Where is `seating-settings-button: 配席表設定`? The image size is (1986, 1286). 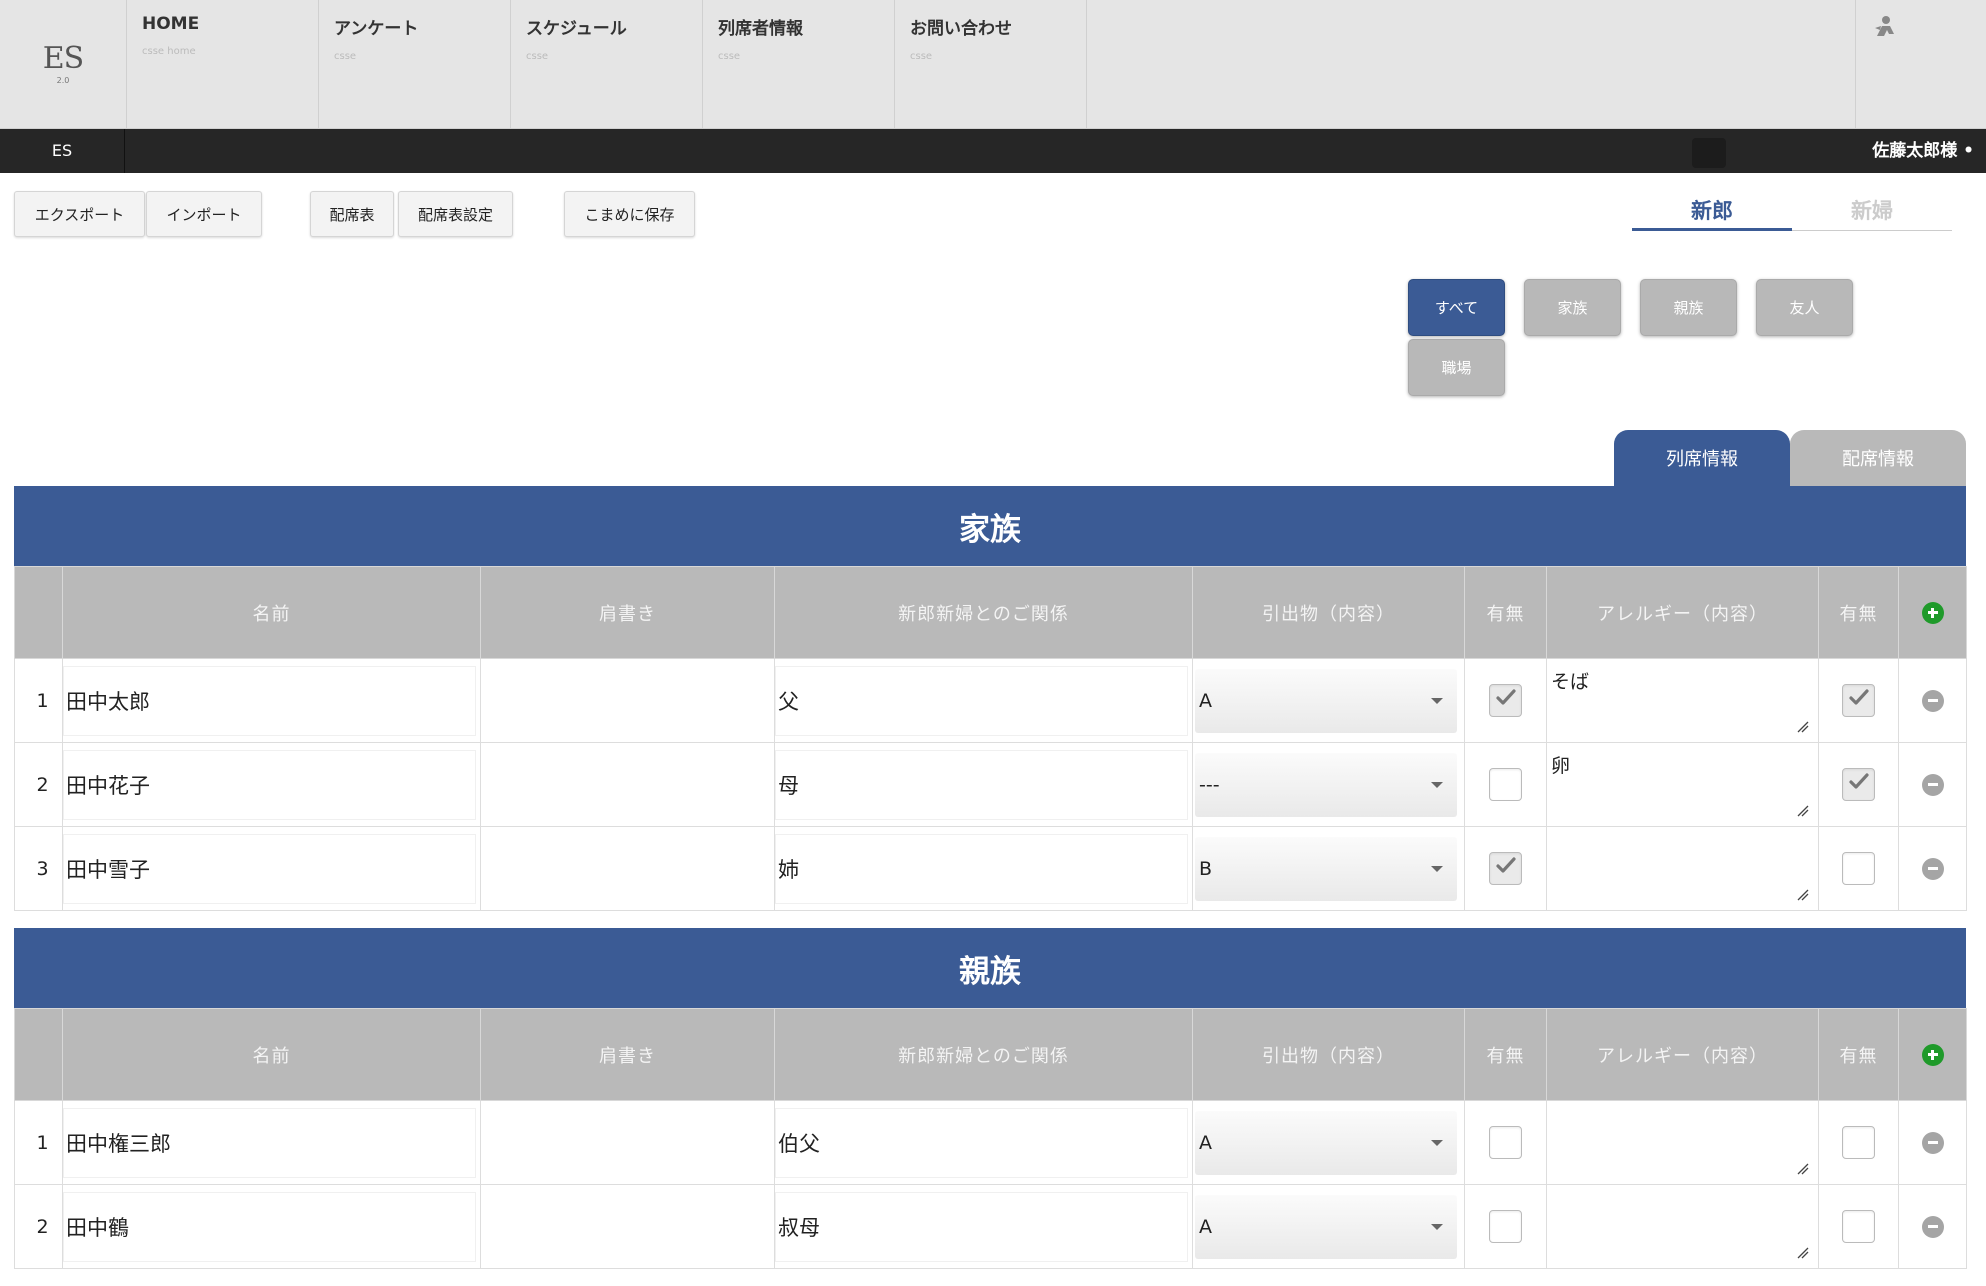 seating-settings-button: 配席表設定 is located at coordinates (455, 214).